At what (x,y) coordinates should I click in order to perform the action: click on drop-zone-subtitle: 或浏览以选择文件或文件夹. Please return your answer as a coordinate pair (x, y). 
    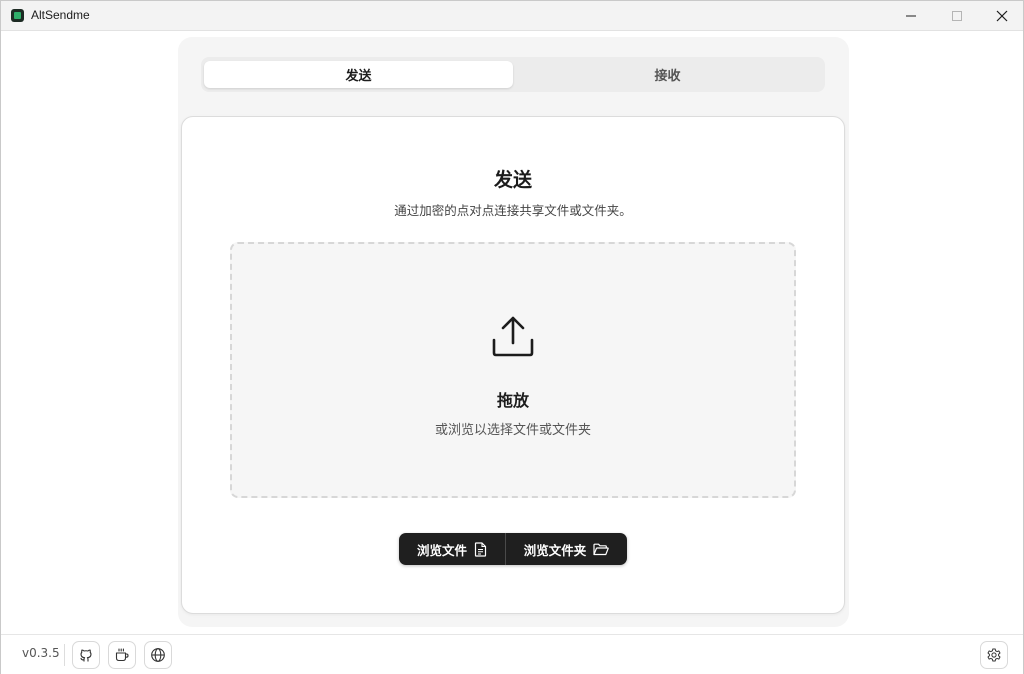
    Looking at the image, I should click on (512, 430).